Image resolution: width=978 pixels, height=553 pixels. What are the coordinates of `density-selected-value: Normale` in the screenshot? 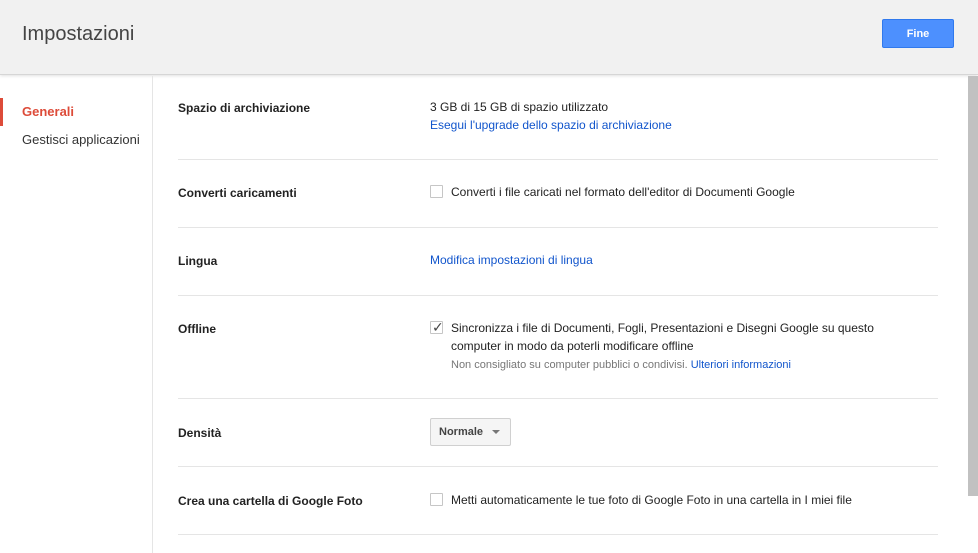 It's located at (461, 432).